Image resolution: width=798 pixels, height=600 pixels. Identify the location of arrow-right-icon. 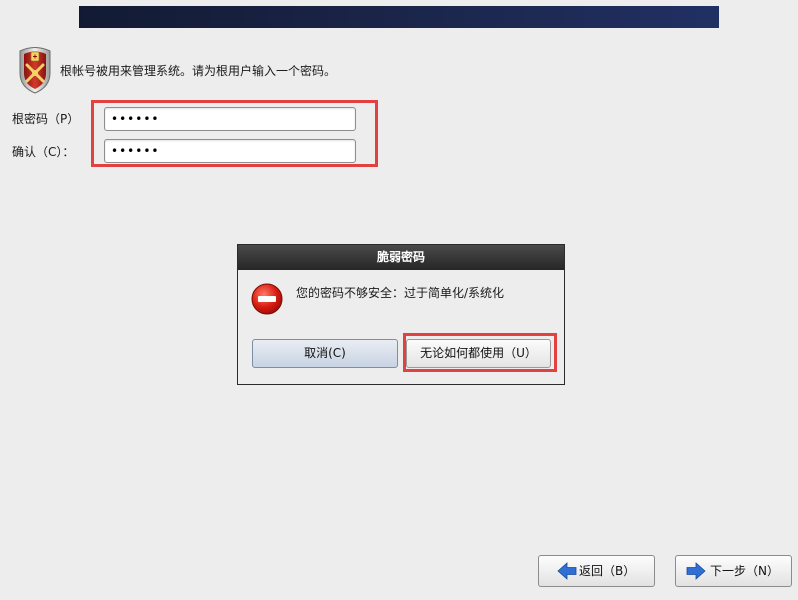
(696, 571).